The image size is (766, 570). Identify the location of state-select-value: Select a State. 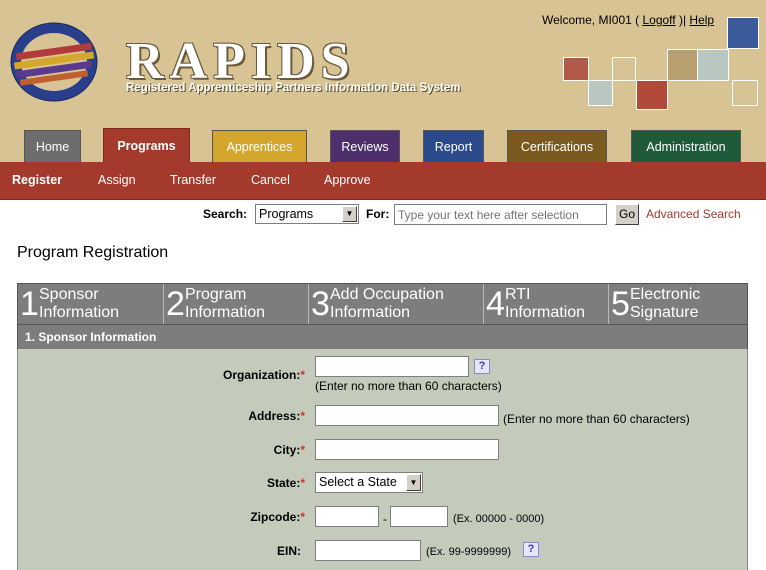
(358, 482).